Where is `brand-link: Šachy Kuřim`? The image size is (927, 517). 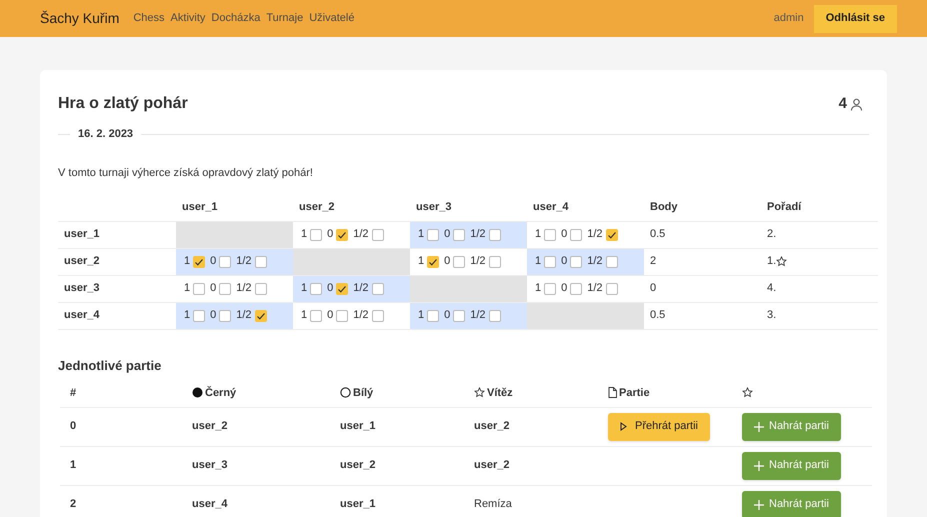
brand-link: Šachy Kuřim is located at coordinates (80, 18).